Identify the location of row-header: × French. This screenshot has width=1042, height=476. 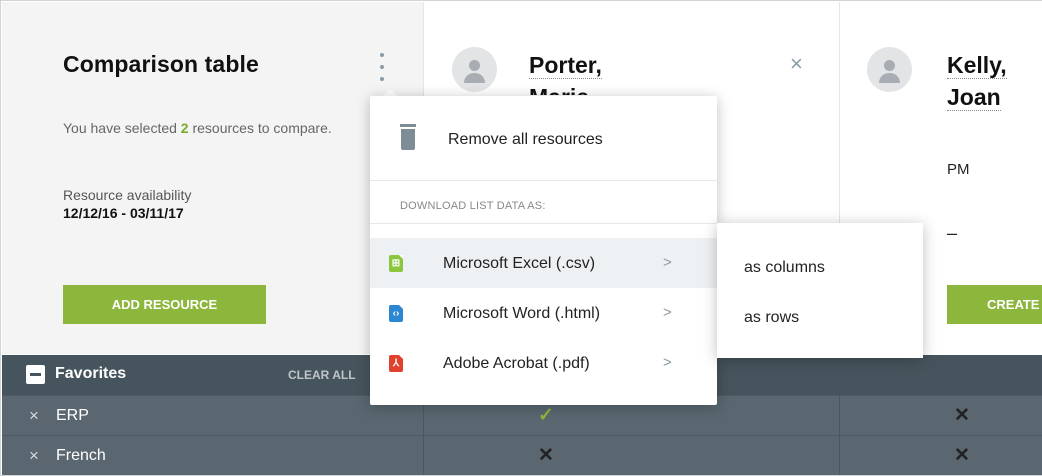
(212, 455).